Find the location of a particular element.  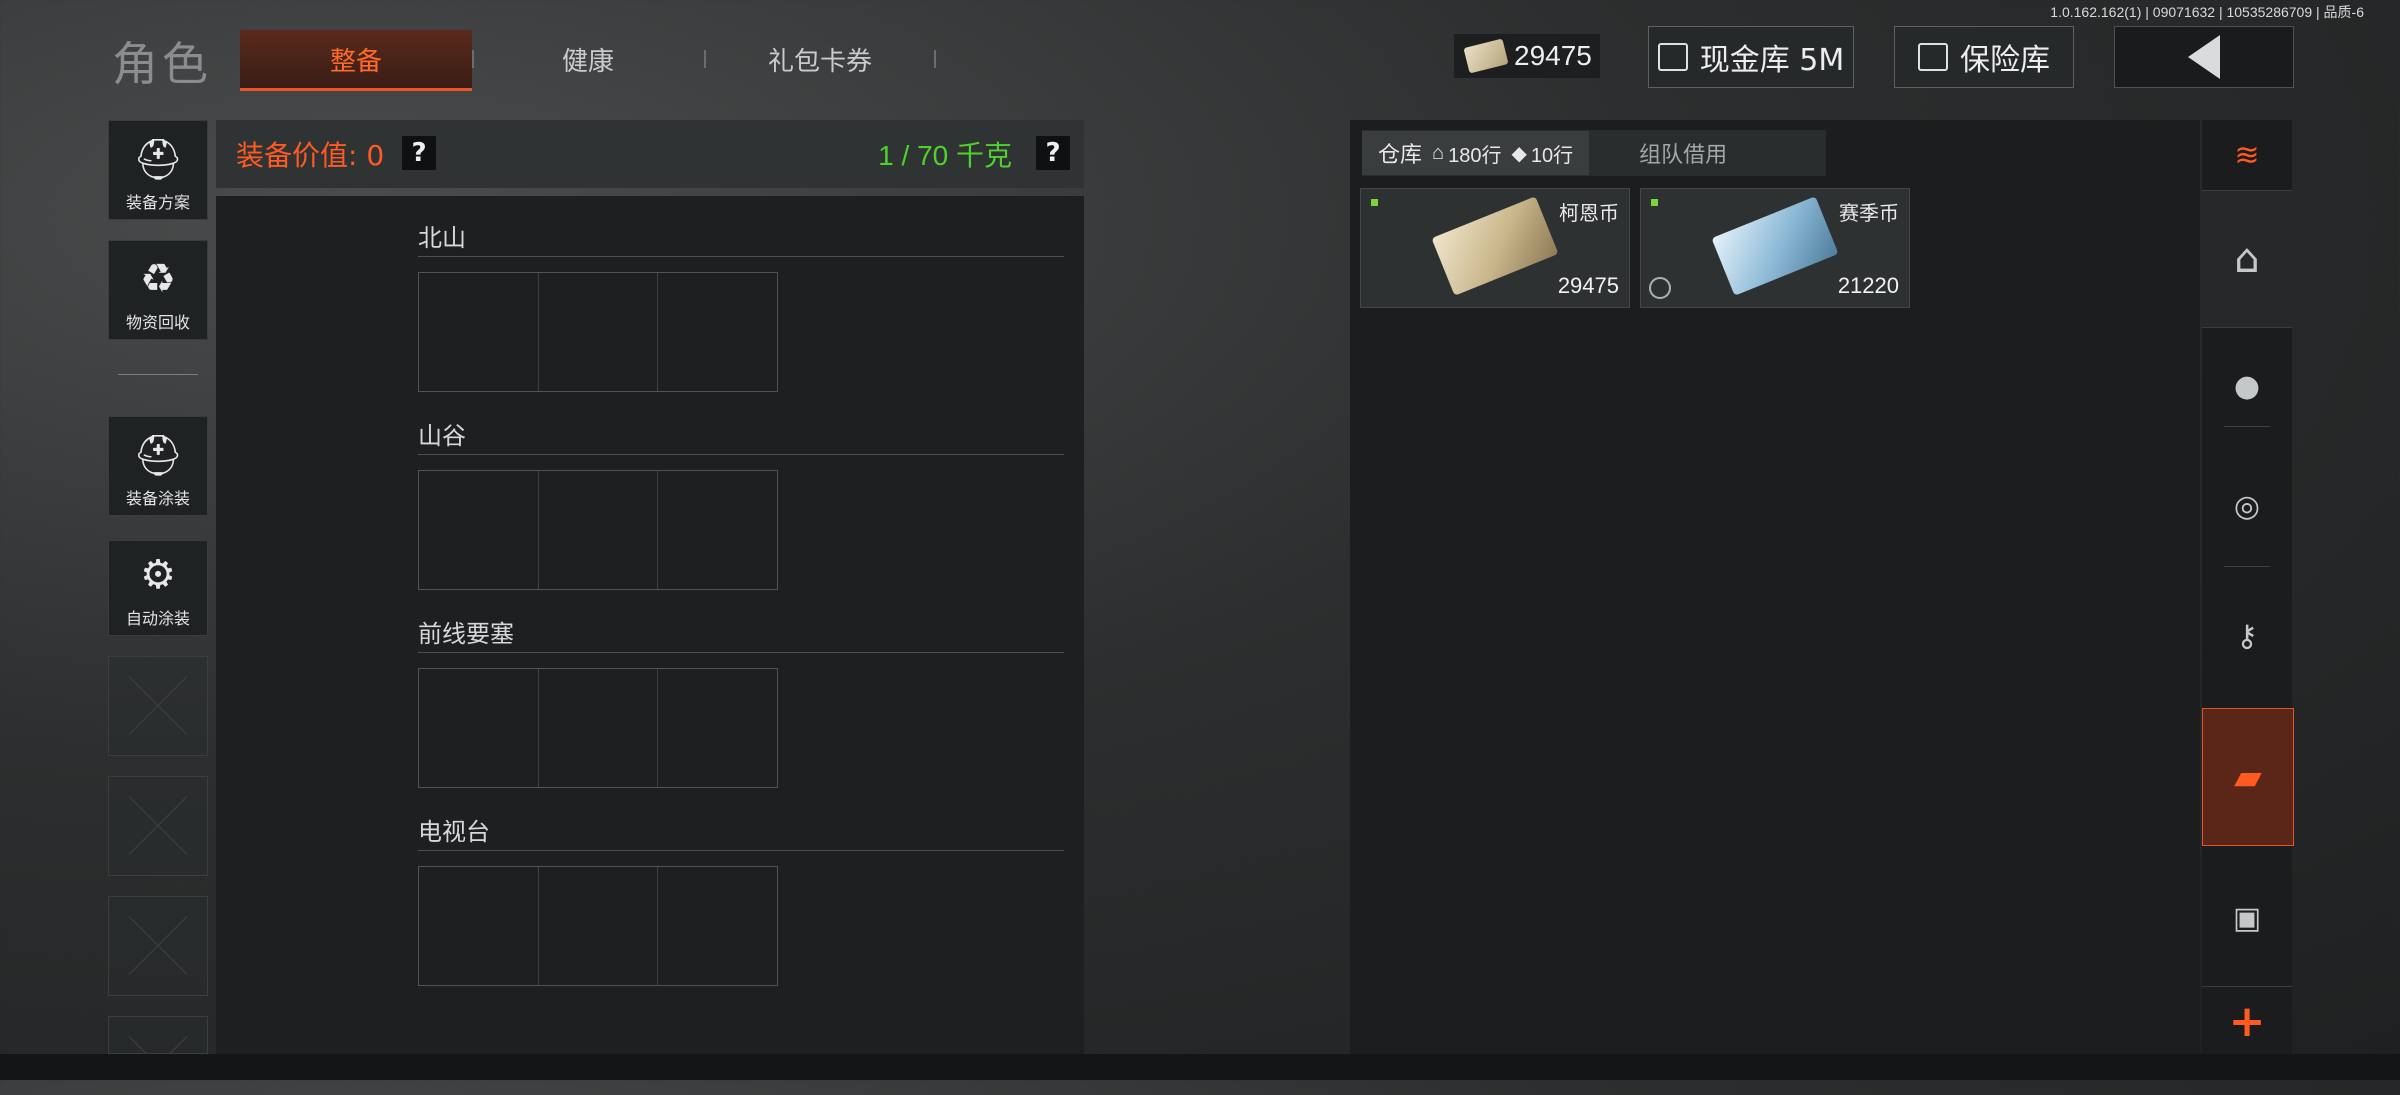

plus-icon: + is located at coordinates (2247, 1021).